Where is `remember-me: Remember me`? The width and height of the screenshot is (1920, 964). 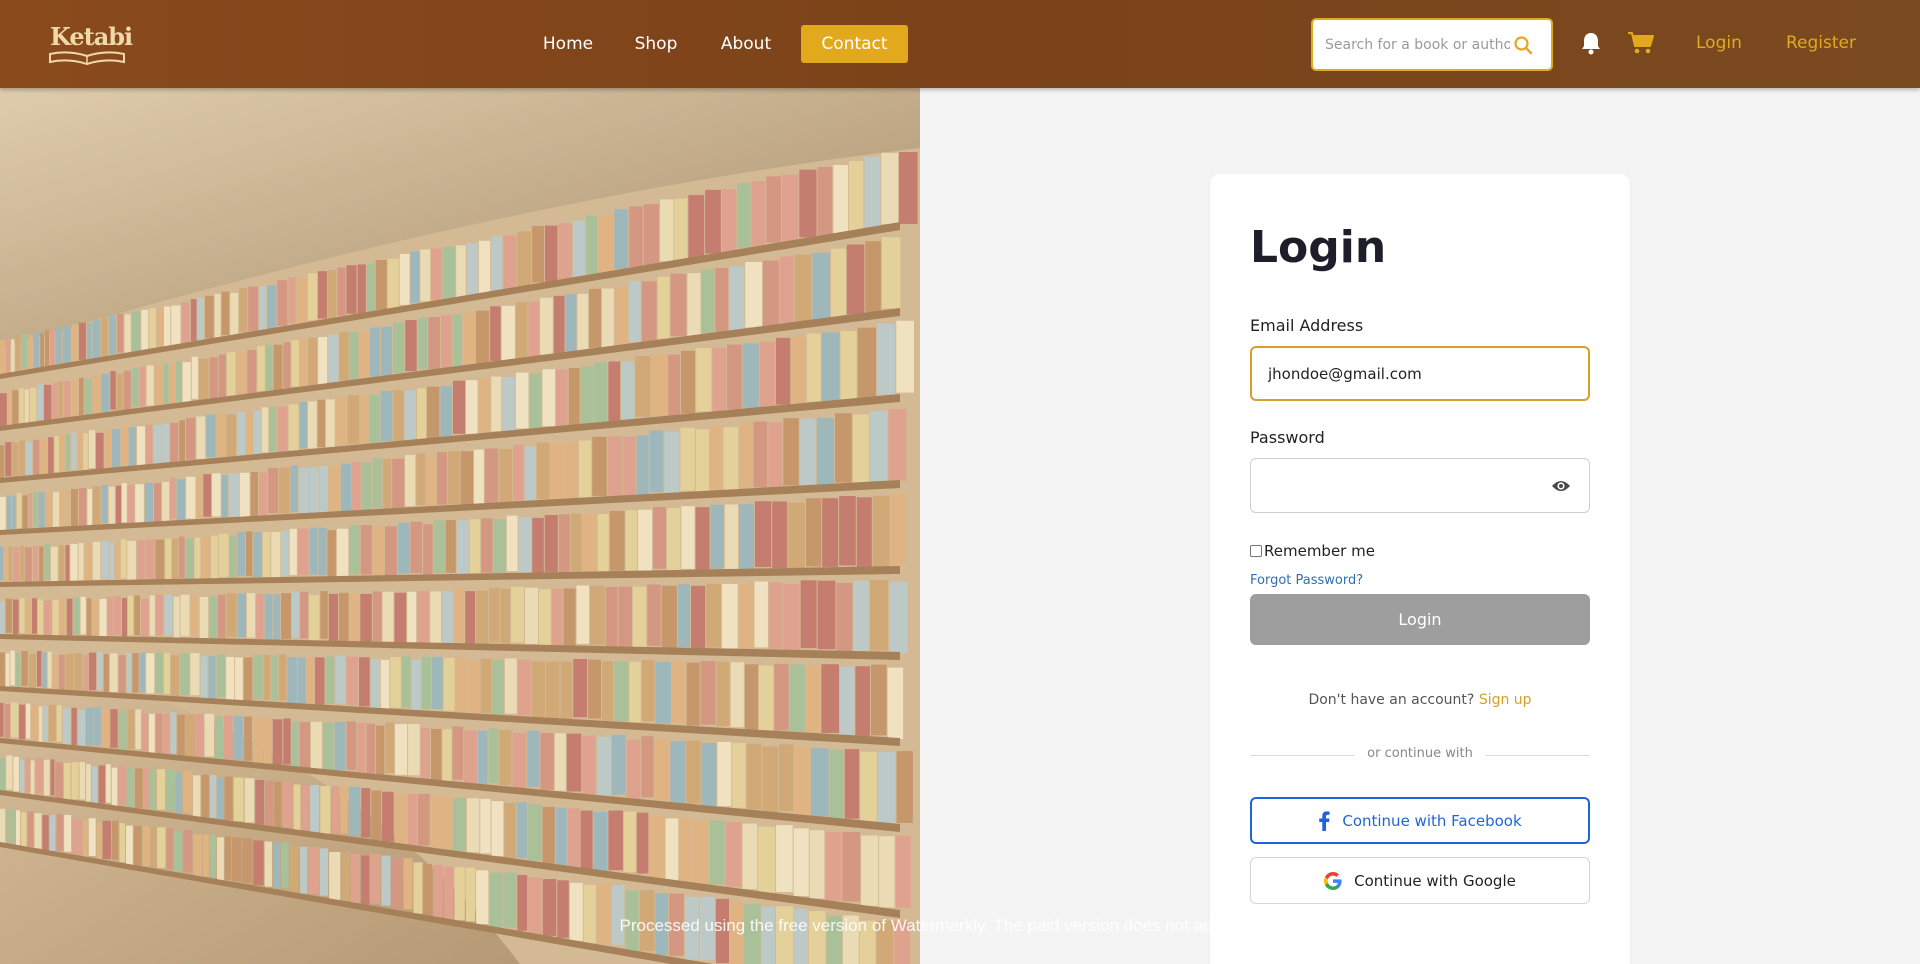
remember-me: Remember me is located at coordinates (1312, 551).